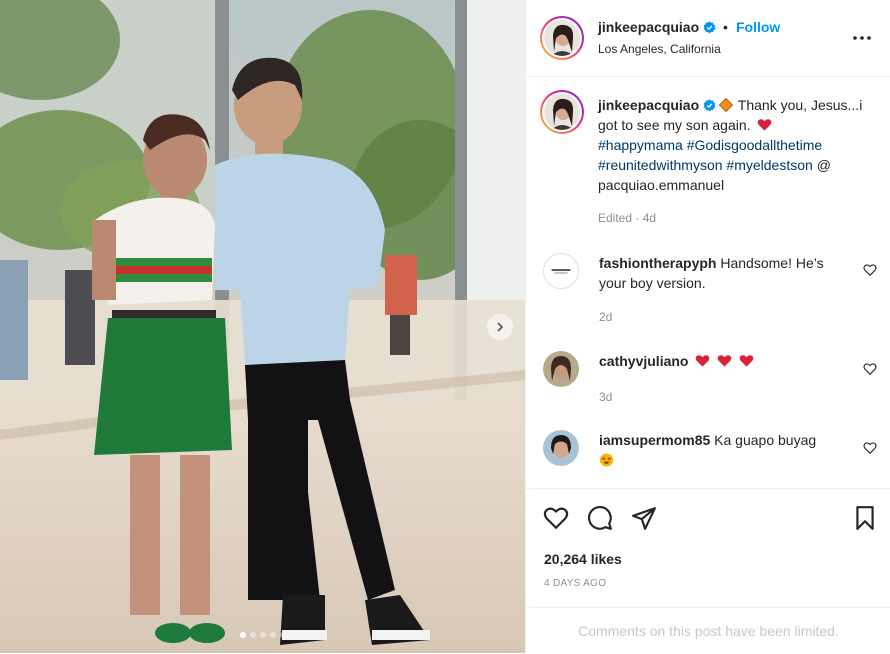 Image resolution: width=890 pixels, height=654 pixels. What do you see at coordinates (657, 263) in the screenshot?
I see `comment-username: fashiontherapyph` at bounding box center [657, 263].